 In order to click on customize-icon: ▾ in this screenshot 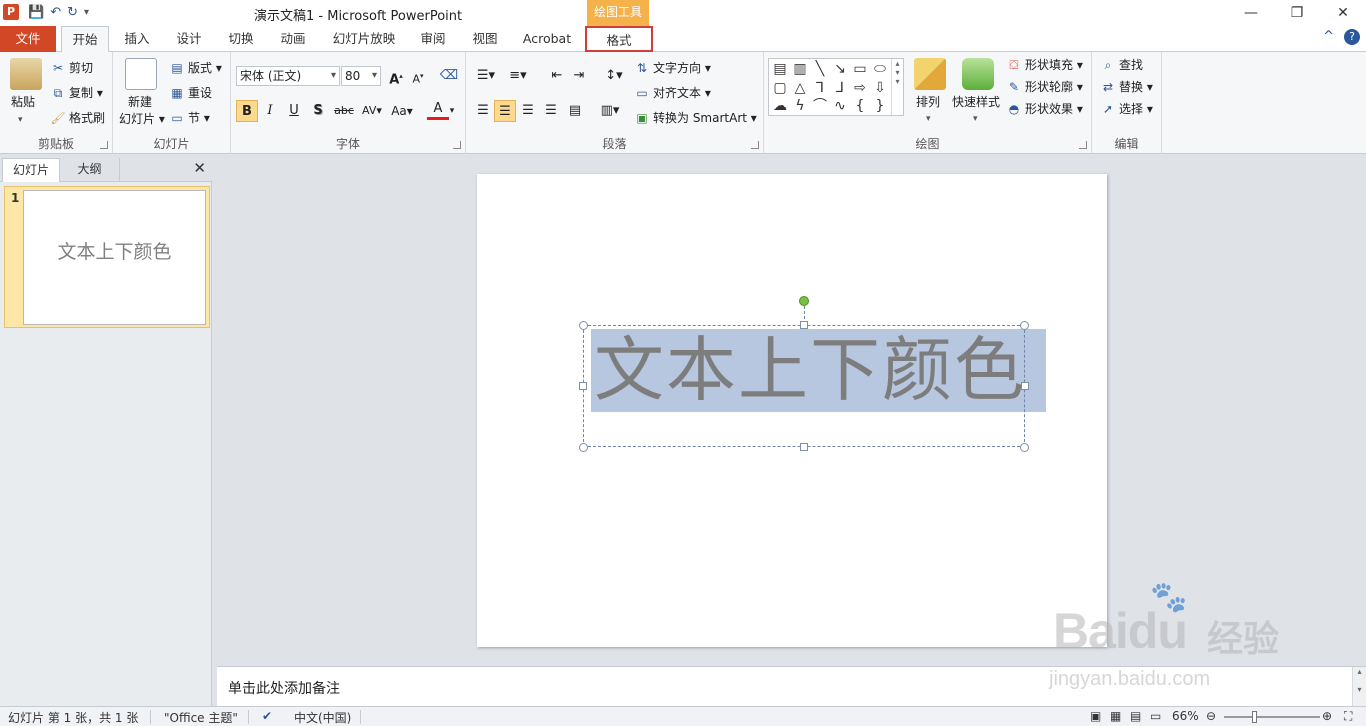, I will do `click(86, 13)`.